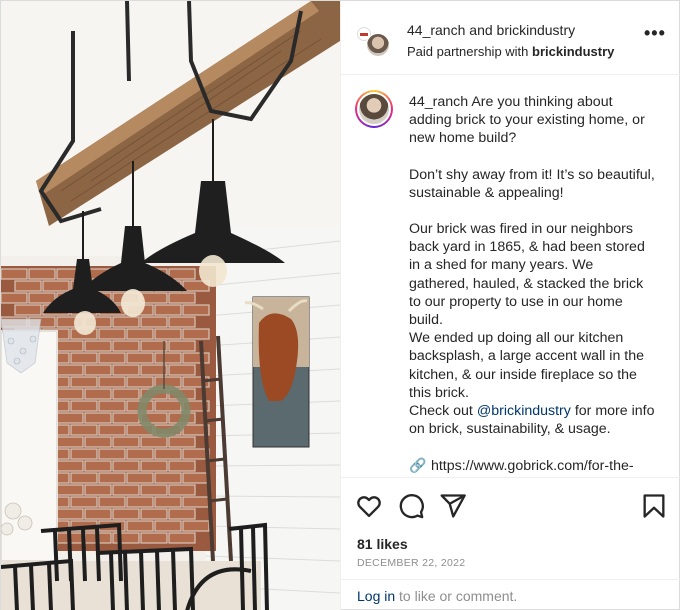 The width and height of the screenshot is (680, 610). I want to click on caption-avatar, so click(374, 109).